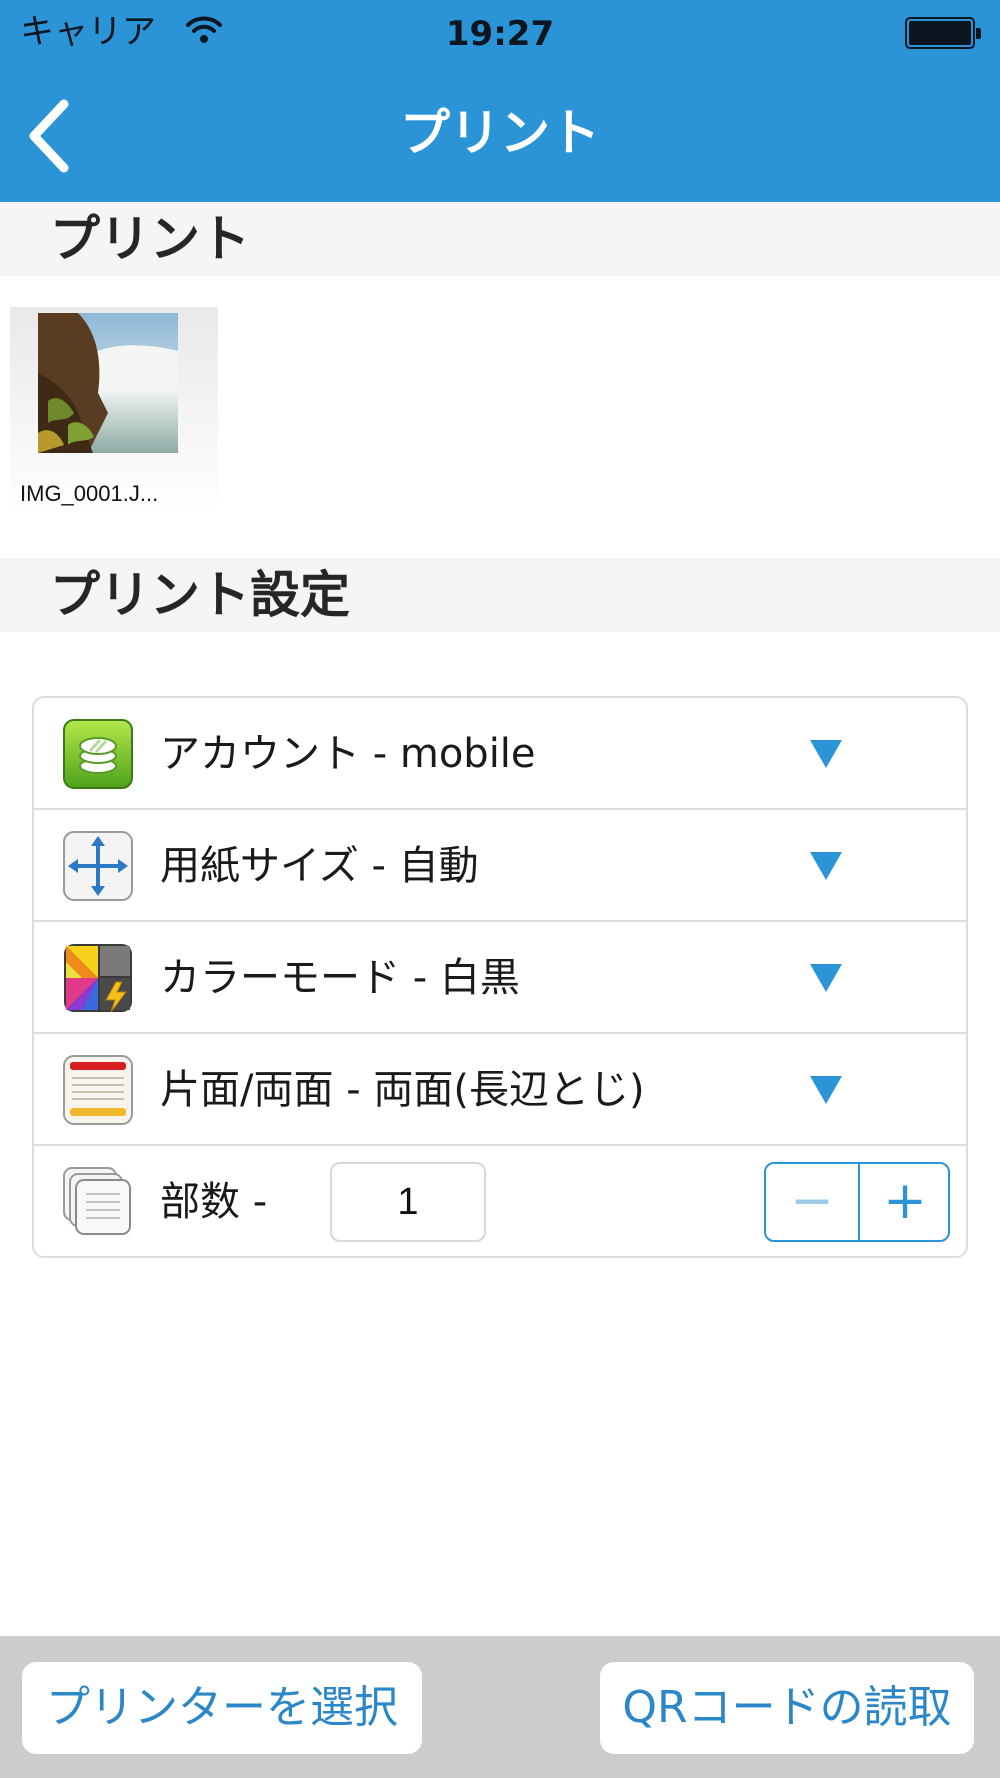 The image size is (1000, 1778). I want to click on duplex-row: 片面/両面 - 両面(長辺とじ), so click(500, 1090).